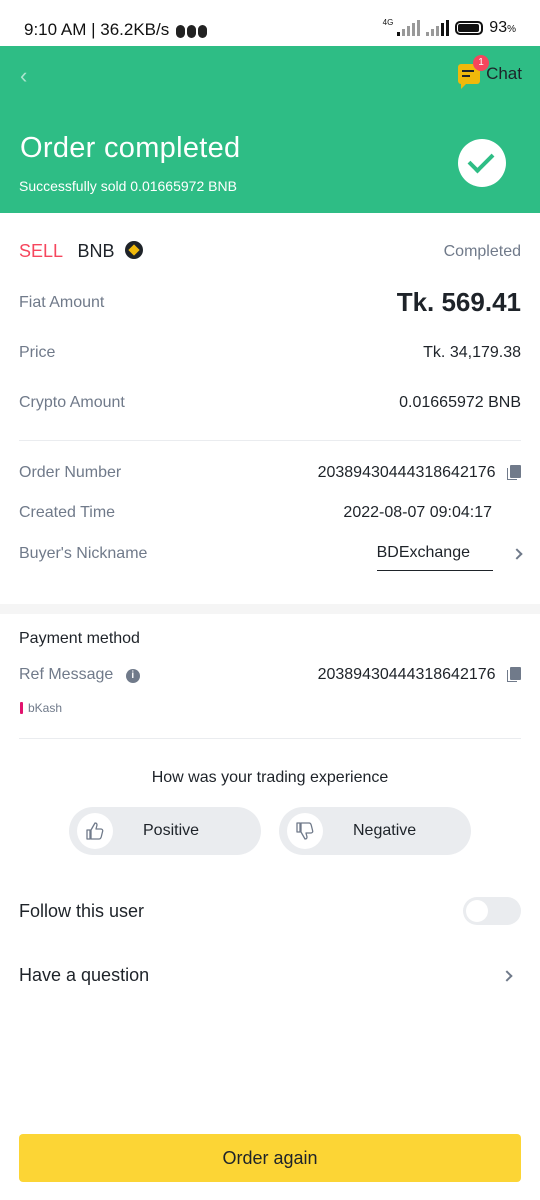  What do you see at coordinates (67, 512) in the screenshot?
I see `created-time-label: Created Time` at bounding box center [67, 512].